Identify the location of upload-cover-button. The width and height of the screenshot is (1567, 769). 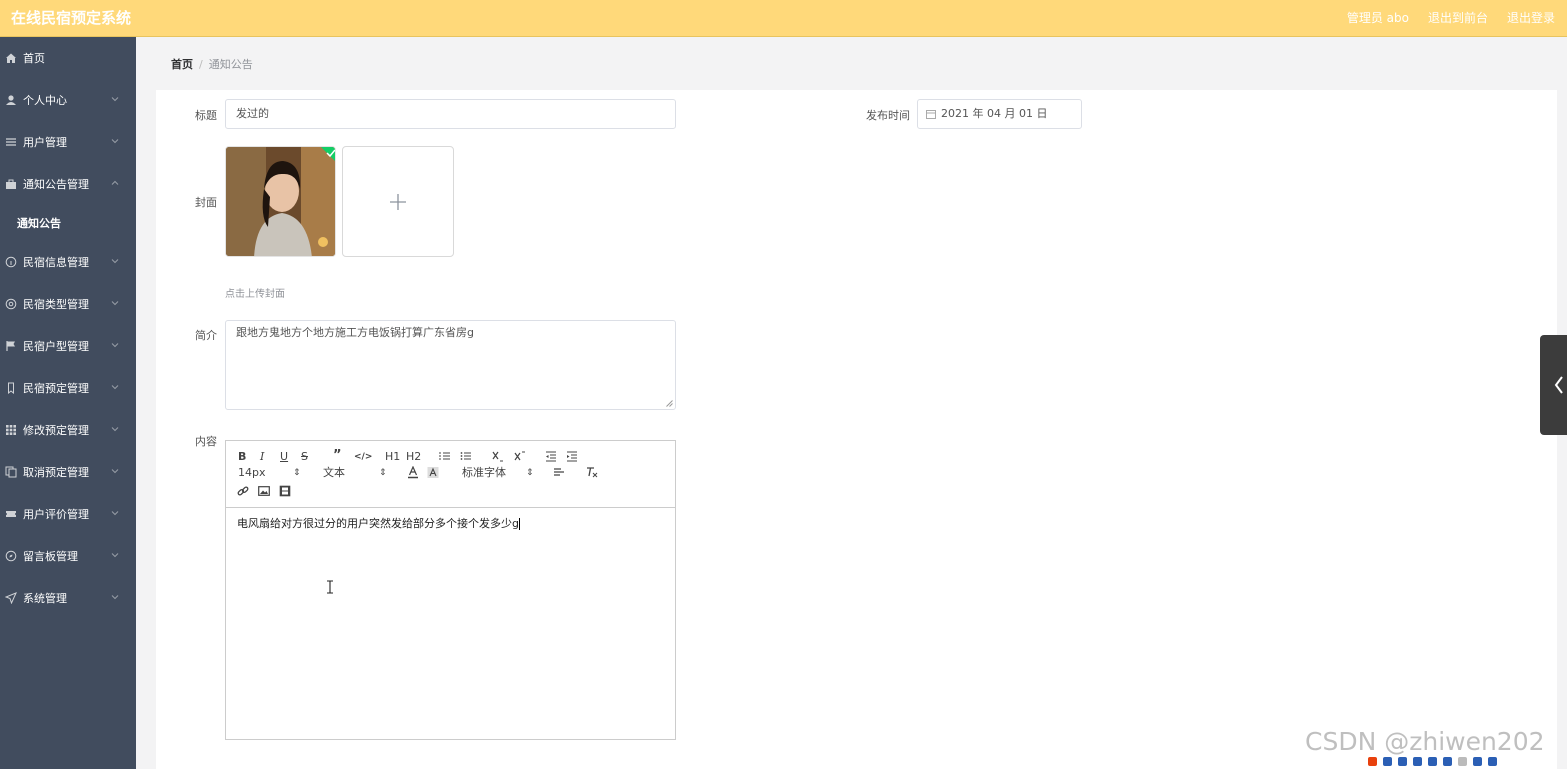
(398, 201).